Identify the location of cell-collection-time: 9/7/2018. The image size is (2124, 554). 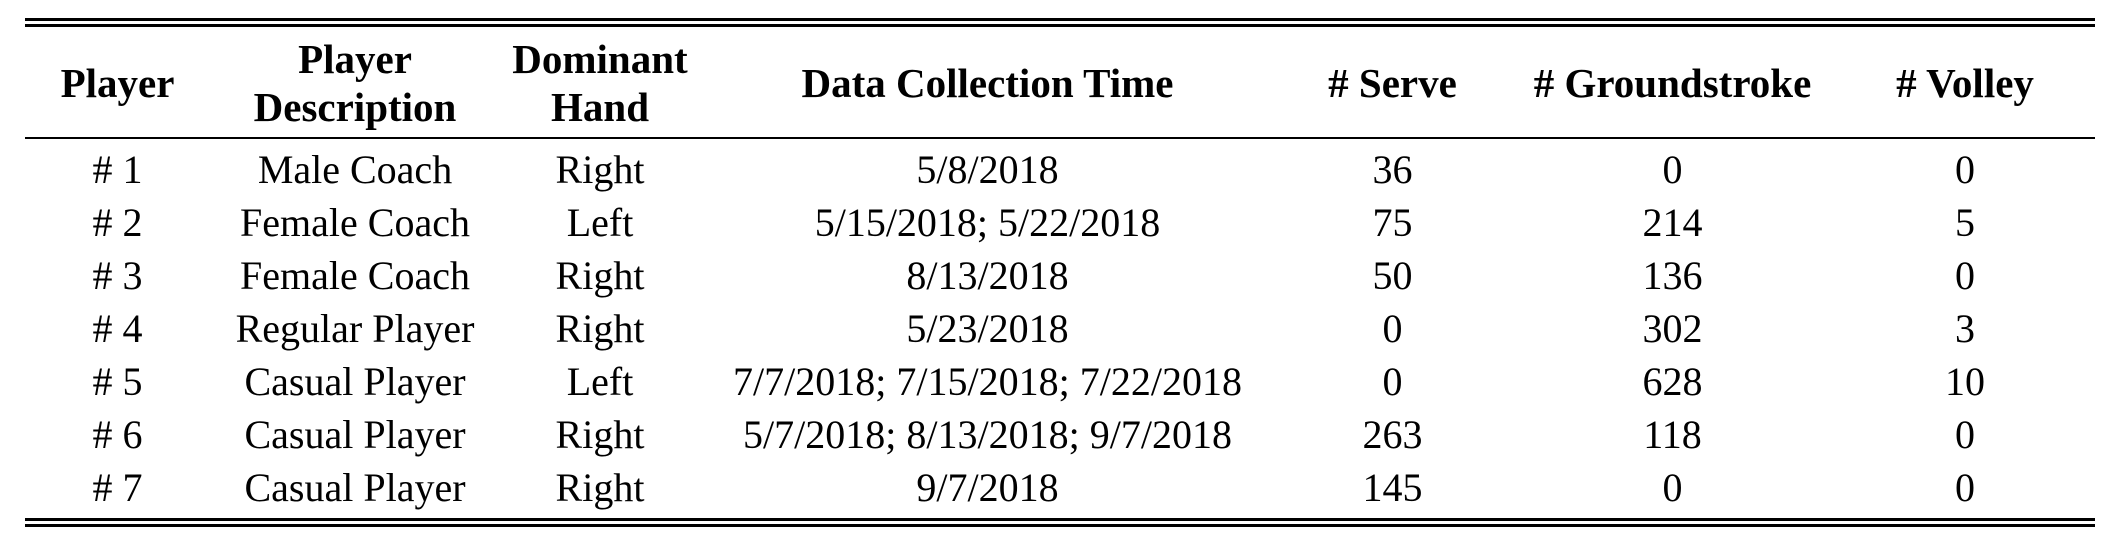
(987, 487).